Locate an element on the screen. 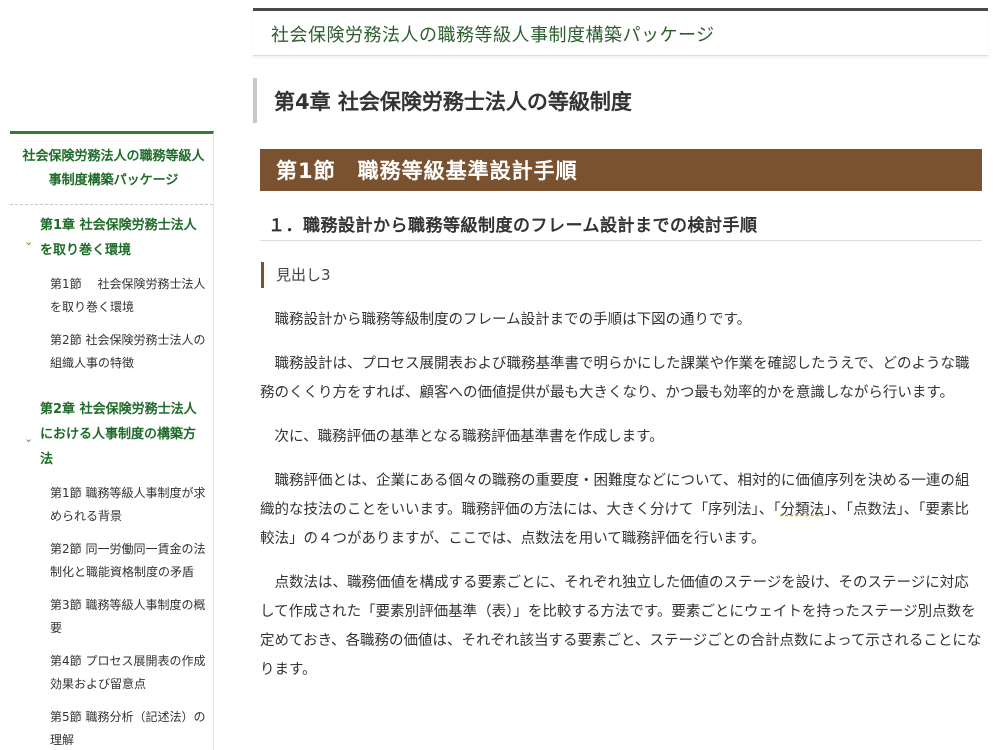 The image size is (1000, 750). subsection-heading-block: １．職務設計から職務等級制度のフレーム設計までの検討手順 is located at coordinates (621, 222).